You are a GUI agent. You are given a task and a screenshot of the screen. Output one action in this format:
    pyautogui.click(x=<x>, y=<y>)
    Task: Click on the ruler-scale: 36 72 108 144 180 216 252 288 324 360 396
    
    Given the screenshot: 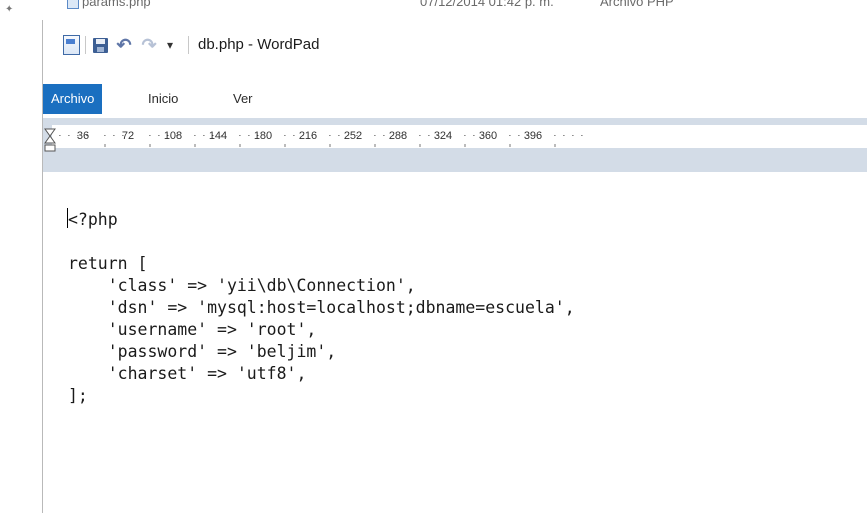 What is the action you would take?
    pyautogui.click(x=313, y=140)
    